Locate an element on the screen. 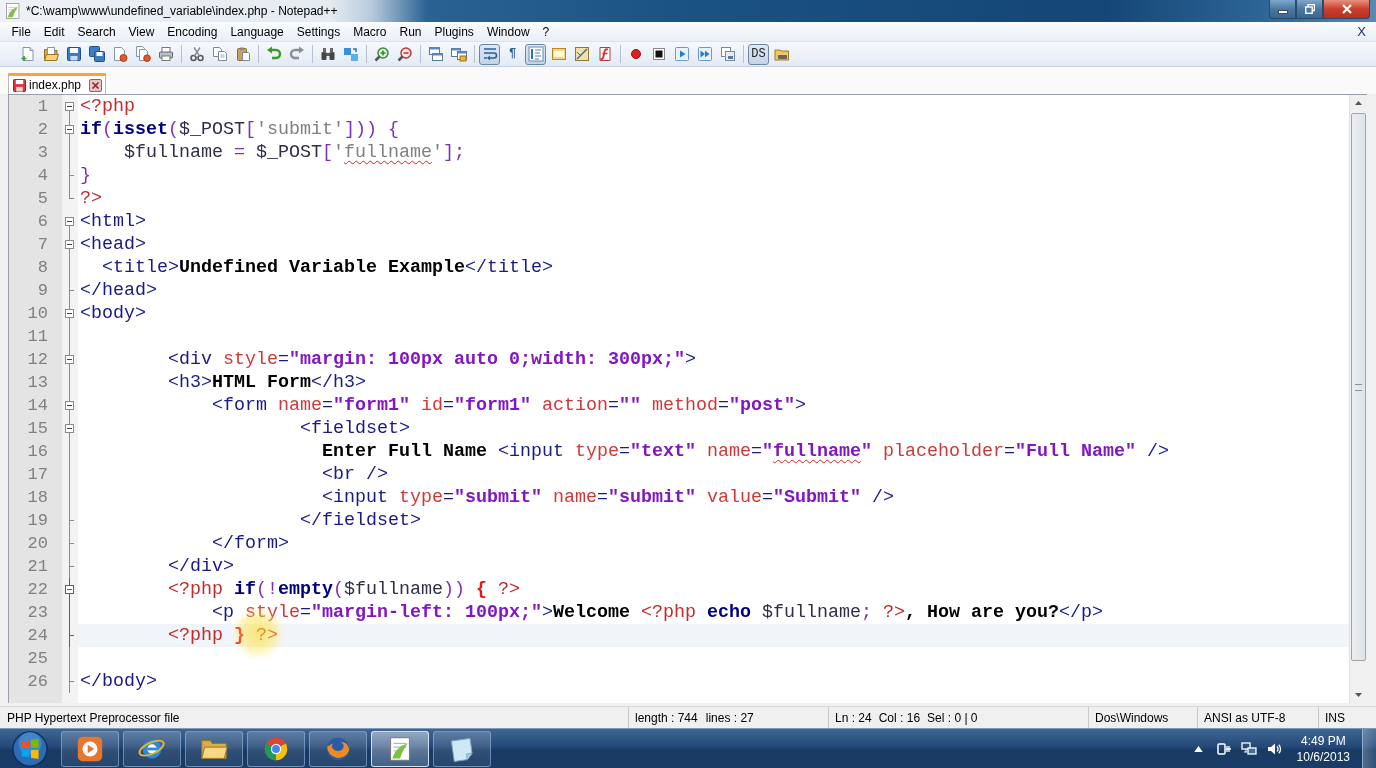 This screenshot has width=1376, height=768. menu-item: View is located at coordinates (141, 31).